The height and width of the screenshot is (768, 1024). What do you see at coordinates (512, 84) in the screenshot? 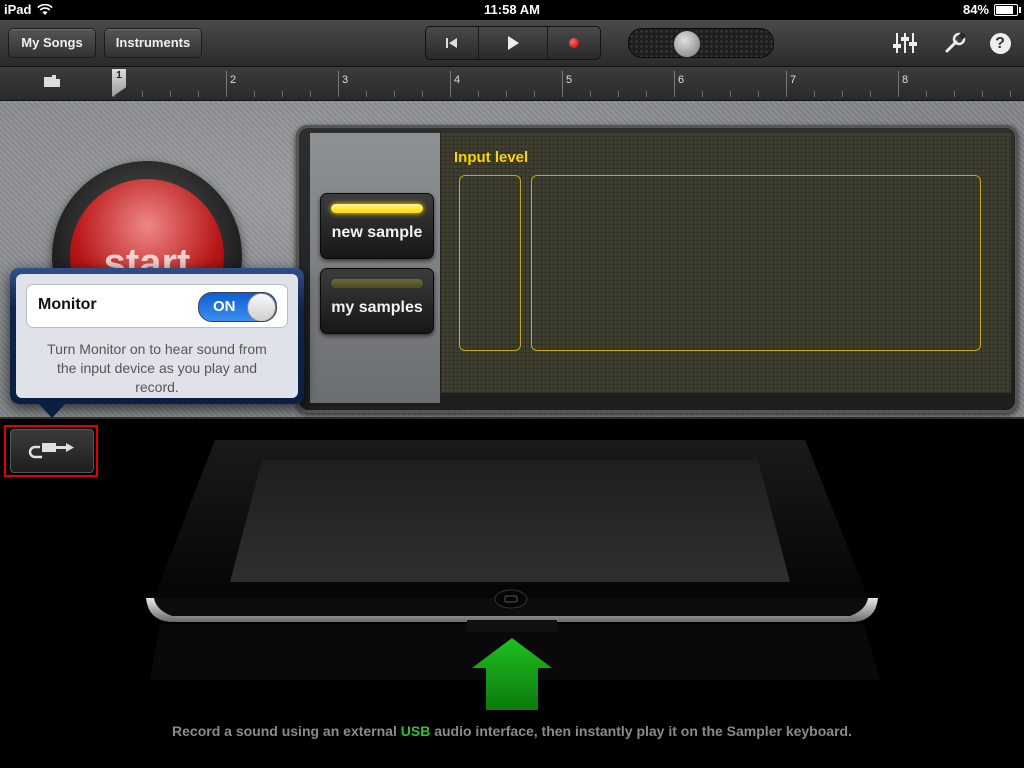
I see `timeline-ruler: 1 2 3 4 5 6 7 8` at bounding box center [512, 84].